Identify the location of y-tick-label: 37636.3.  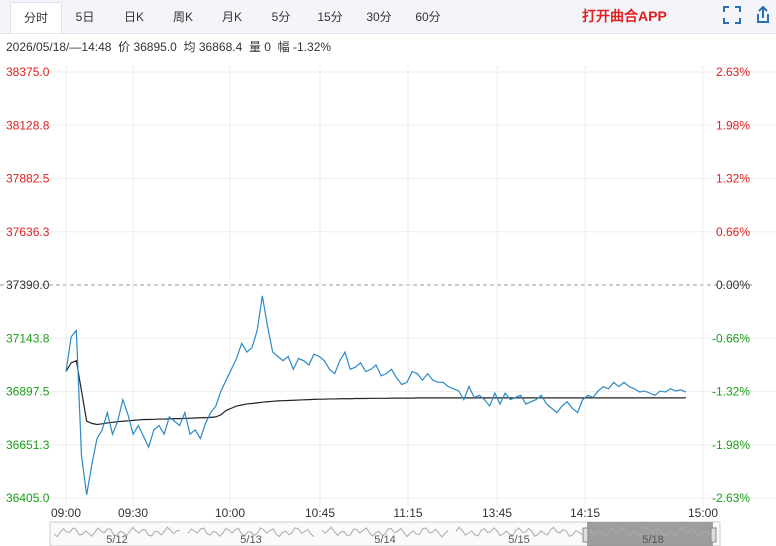
(28, 232).